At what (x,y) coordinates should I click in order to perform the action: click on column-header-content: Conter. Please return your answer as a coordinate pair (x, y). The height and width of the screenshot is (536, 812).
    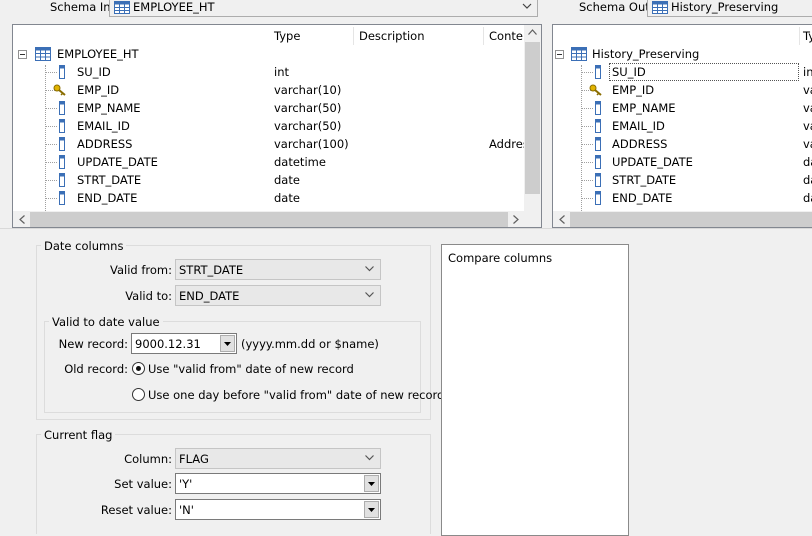
    Looking at the image, I should click on (508, 36).